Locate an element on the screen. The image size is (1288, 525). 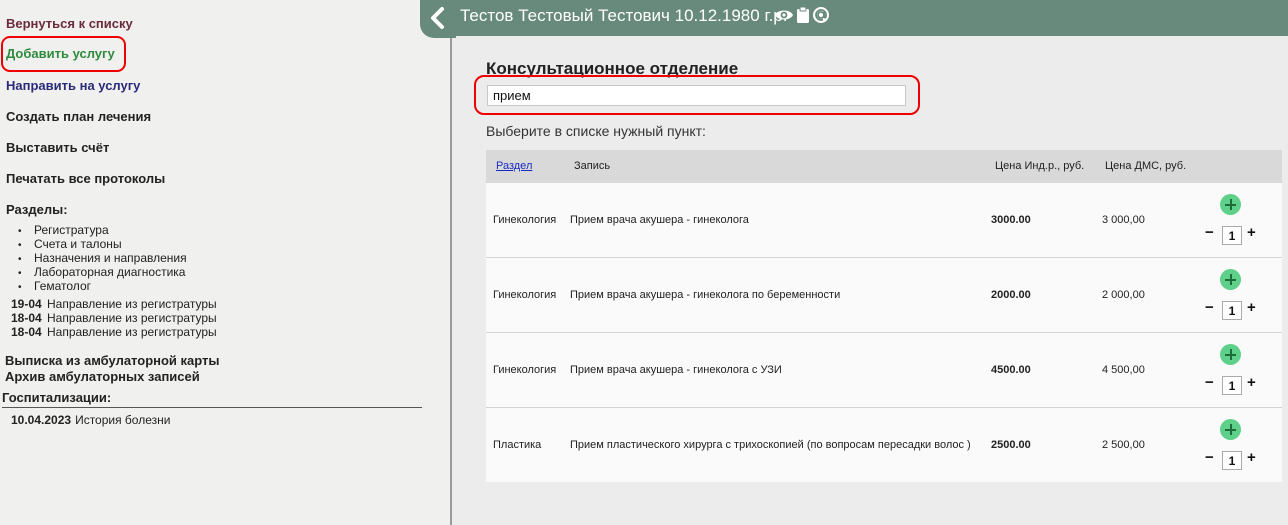
column-header-price-ind: Цена Инд.р., руб. is located at coordinates (1040, 166).